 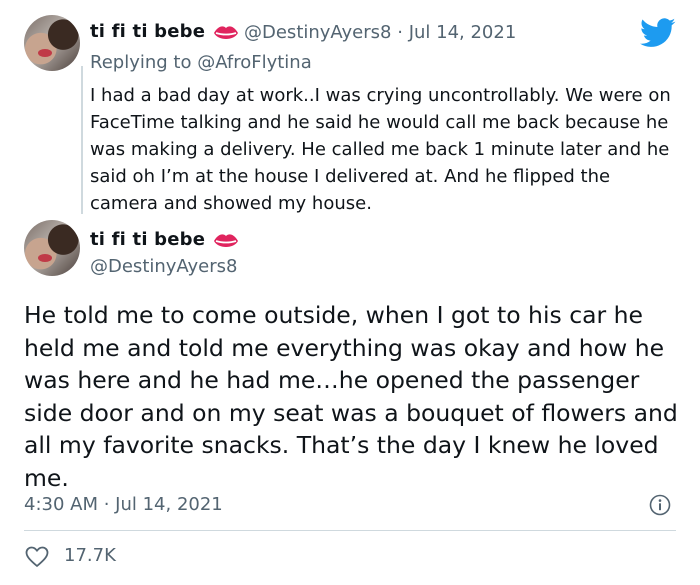 I want to click on replying-prefix: Replying to, so click(x=141, y=62).